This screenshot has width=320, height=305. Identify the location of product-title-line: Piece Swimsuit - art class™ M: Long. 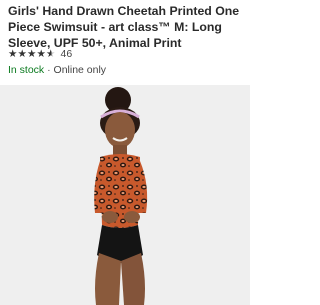
(115, 27).